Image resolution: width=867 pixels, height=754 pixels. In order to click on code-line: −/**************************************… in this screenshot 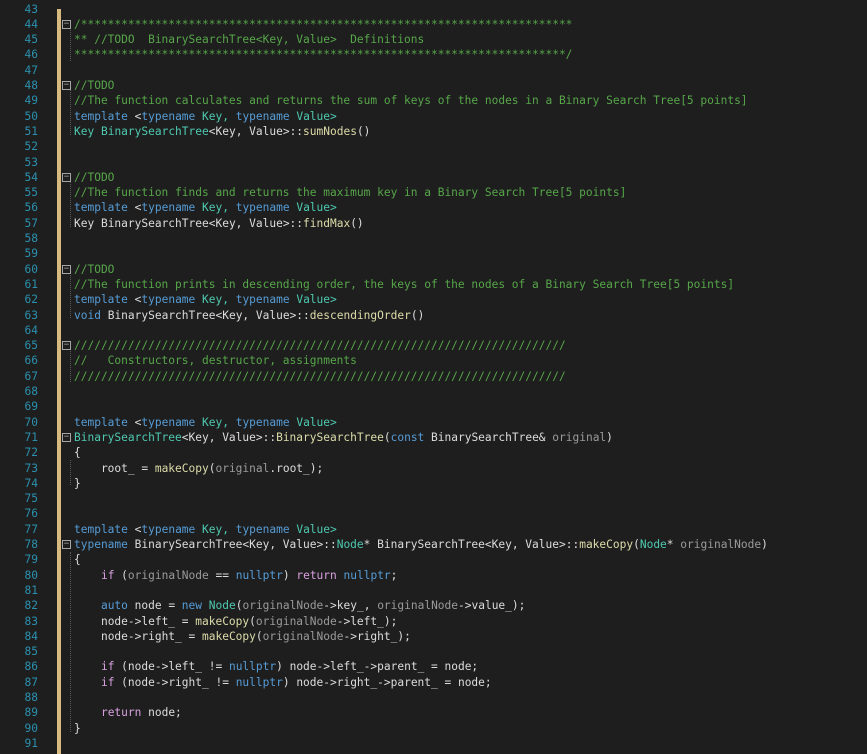, I will do `click(433, 24)`.